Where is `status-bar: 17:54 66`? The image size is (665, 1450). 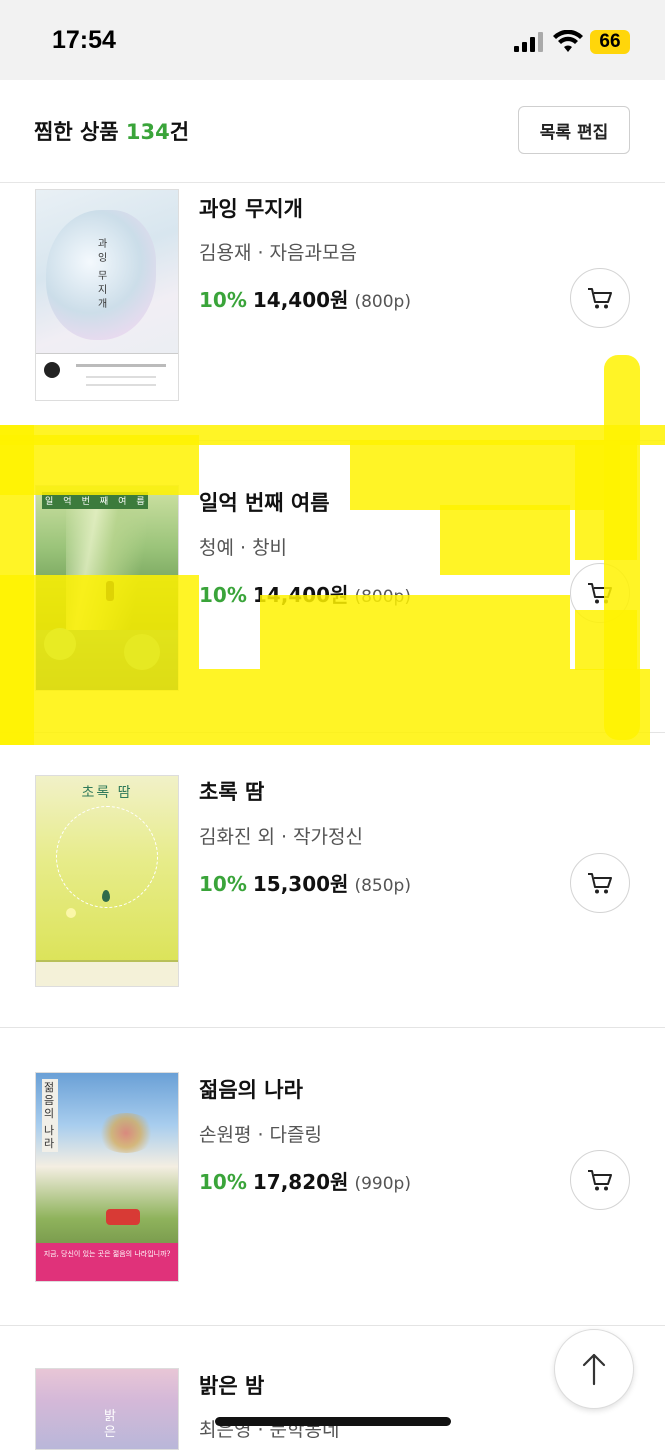 status-bar: 17:54 66 is located at coordinates (332, 40).